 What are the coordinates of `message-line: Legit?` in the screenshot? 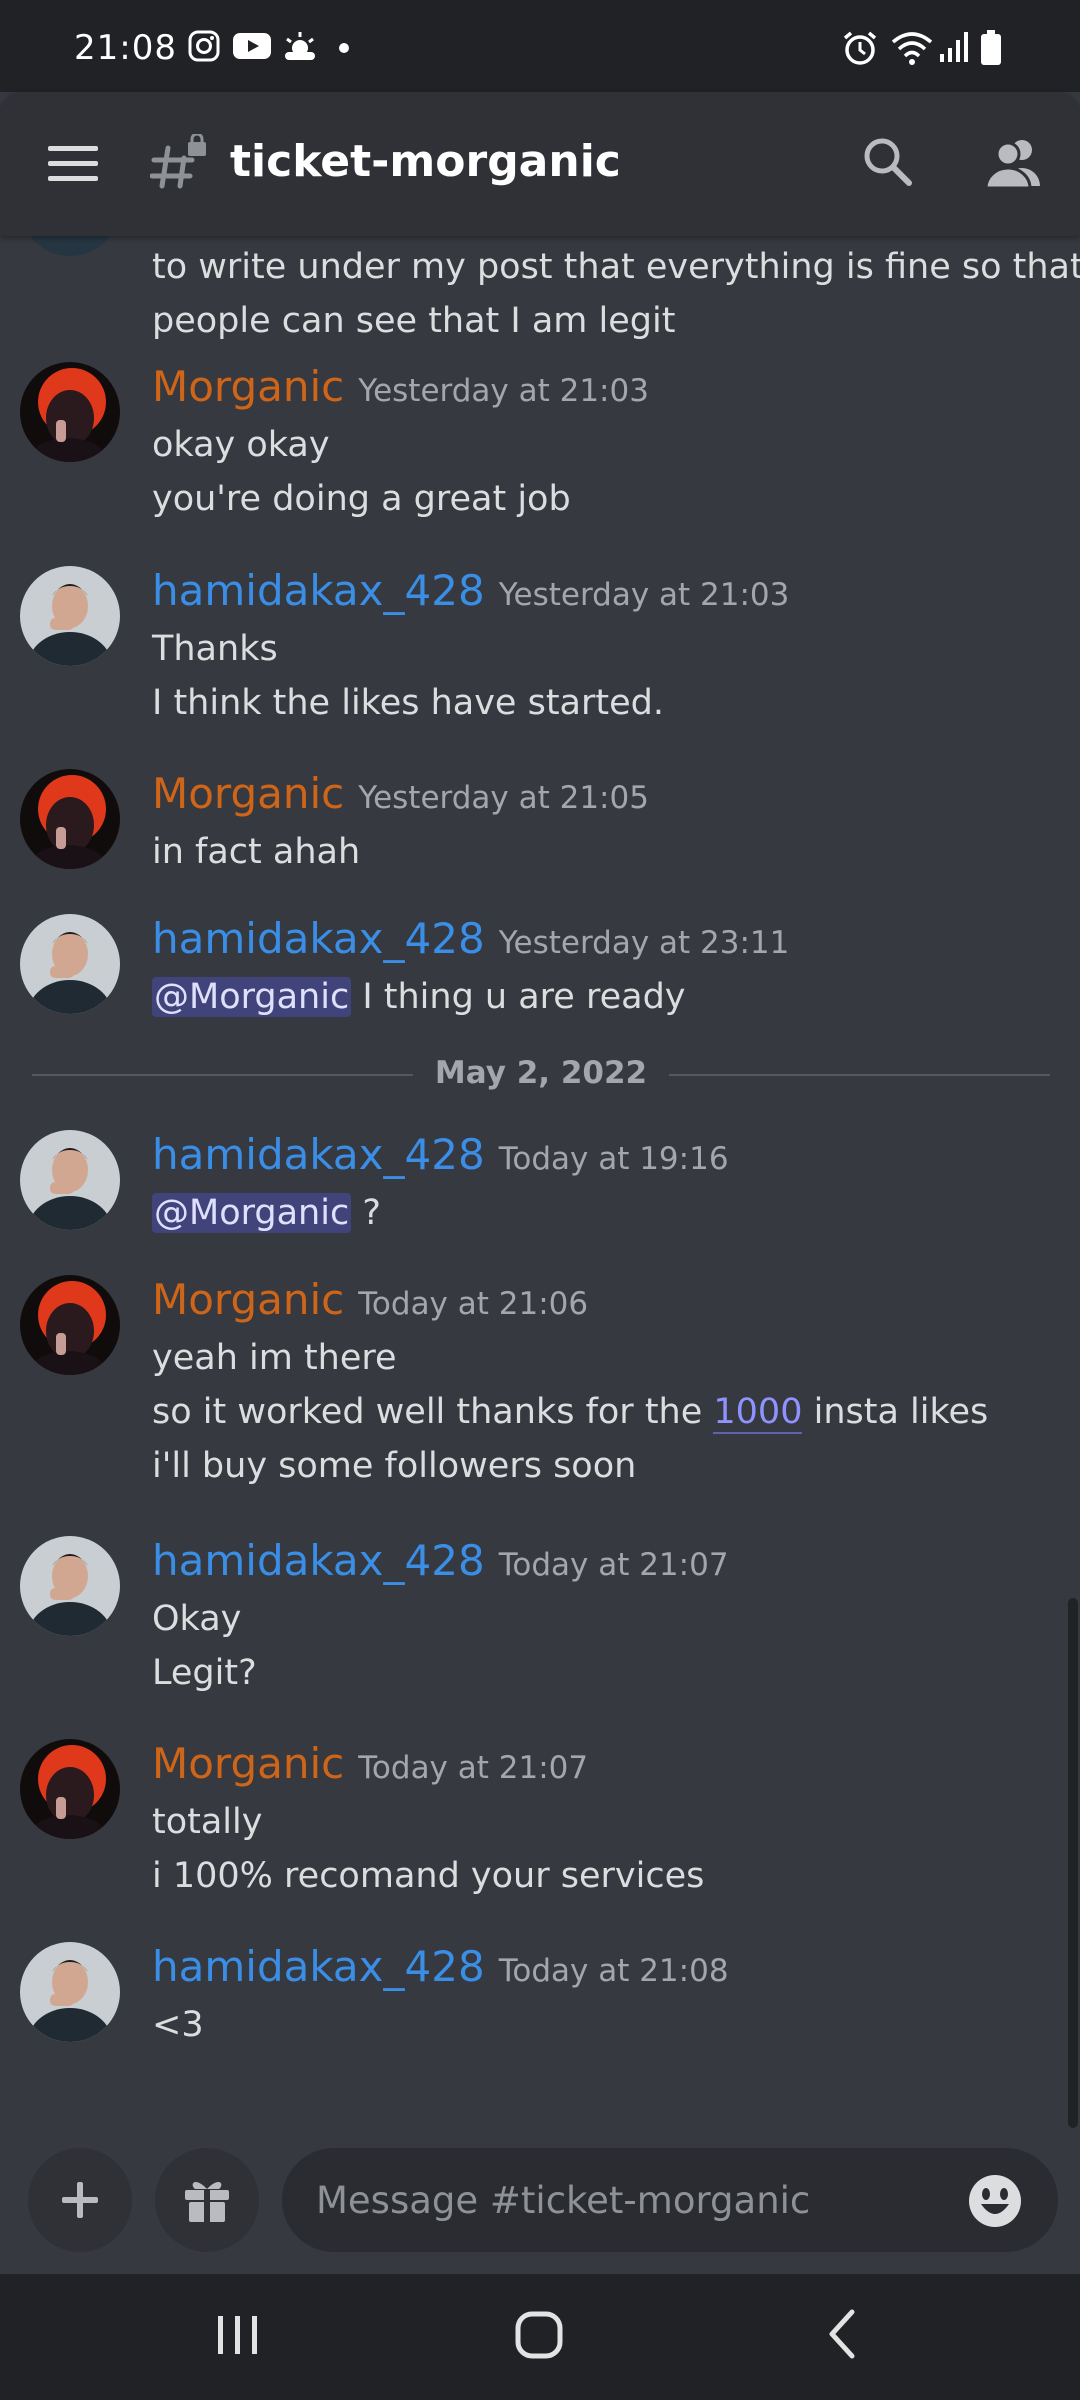 It's located at (204, 1673).